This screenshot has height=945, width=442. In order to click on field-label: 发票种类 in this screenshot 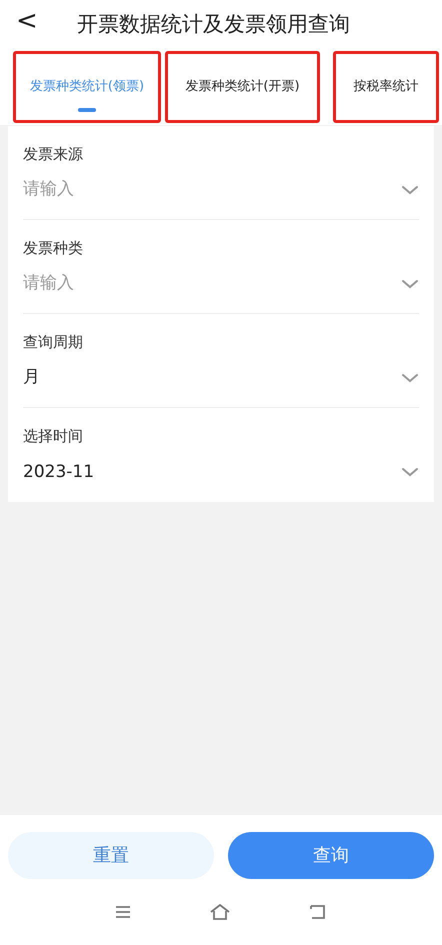, I will do `click(53, 248)`.